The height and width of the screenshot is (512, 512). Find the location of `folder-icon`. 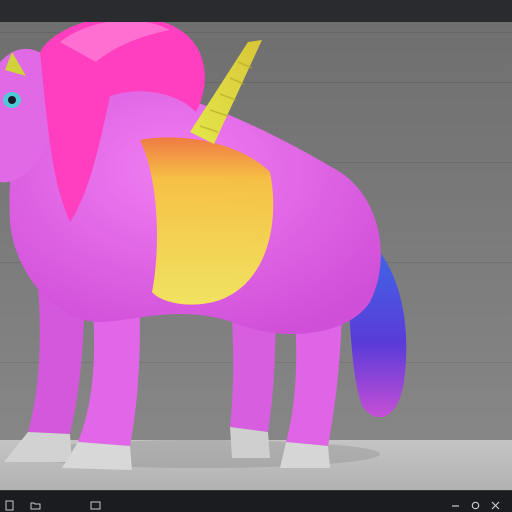

folder-icon is located at coordinates (35, 503).